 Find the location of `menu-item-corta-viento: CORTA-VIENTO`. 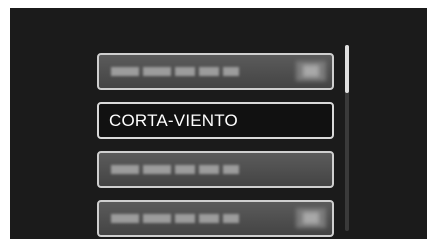

menu-item-corta-viento: CORTA-VIENTO is located at coordinates (215, 120).